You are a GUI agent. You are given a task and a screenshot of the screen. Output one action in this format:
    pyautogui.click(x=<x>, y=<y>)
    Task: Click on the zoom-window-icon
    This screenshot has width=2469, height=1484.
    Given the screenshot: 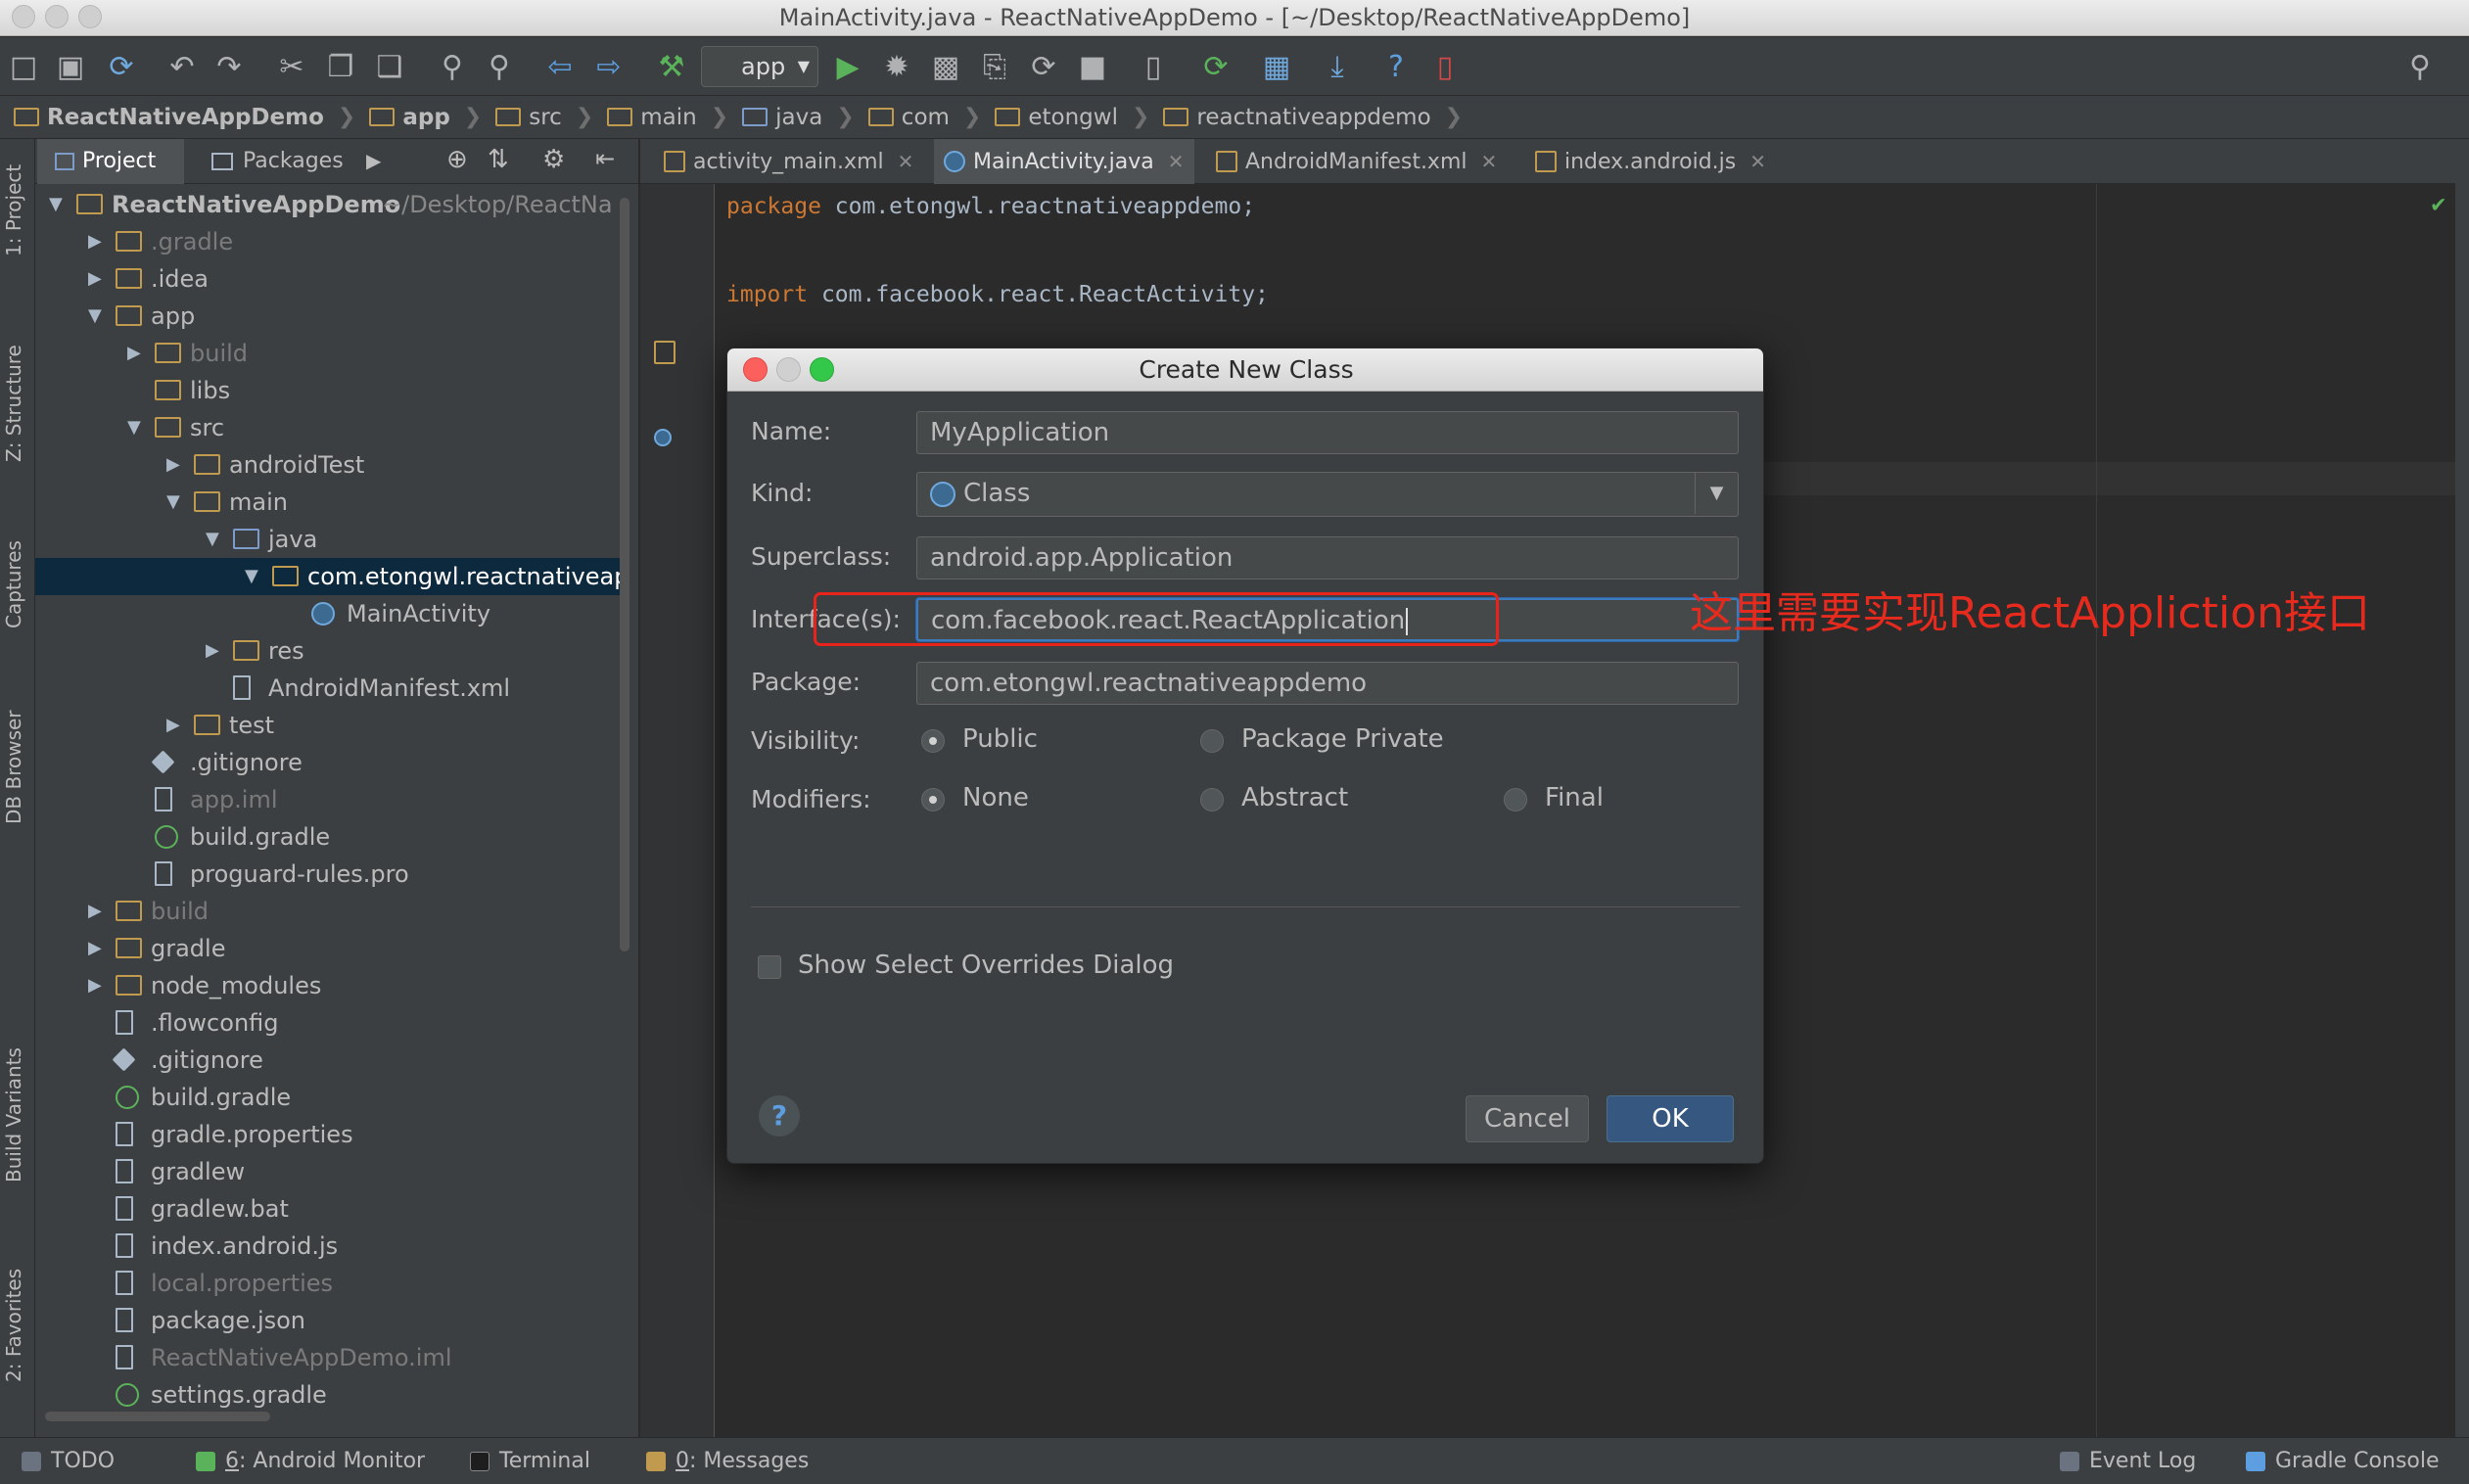 What is the action you would take?
    pyautogui.click(x=90, y=16)
    